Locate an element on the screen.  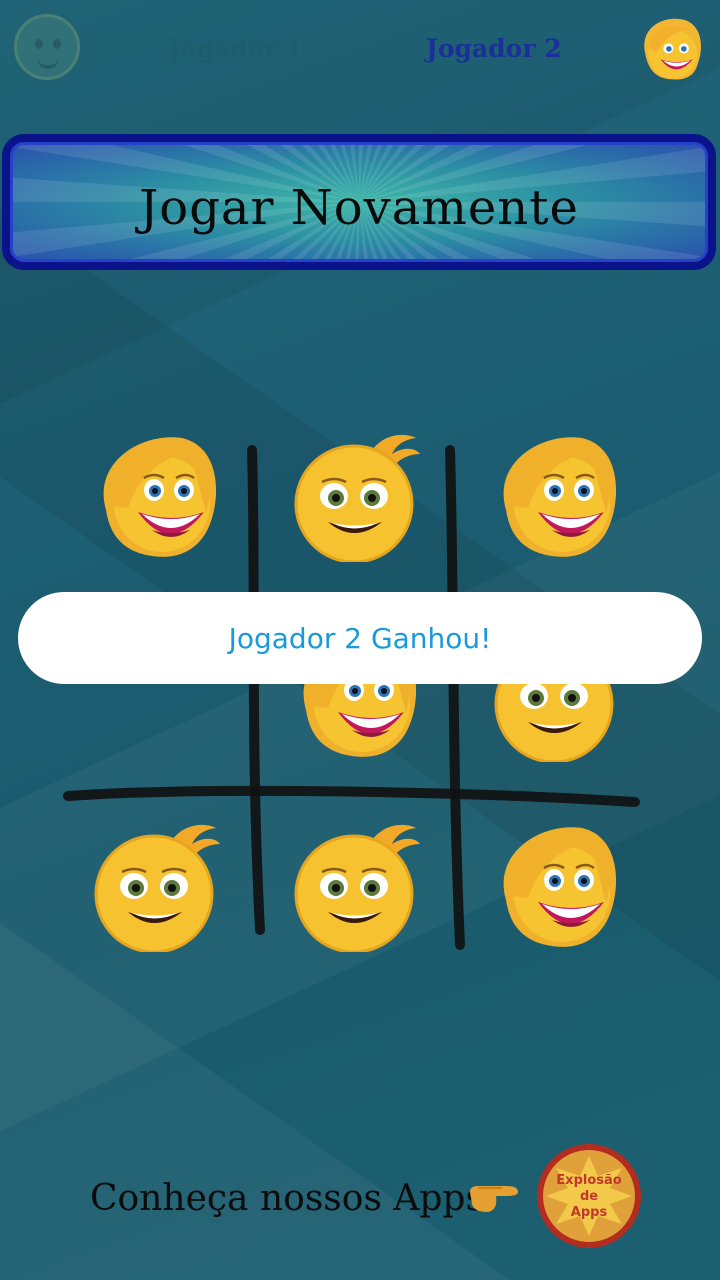
play-again-button: Jogar Novamente is located at coordinates (359, 202).